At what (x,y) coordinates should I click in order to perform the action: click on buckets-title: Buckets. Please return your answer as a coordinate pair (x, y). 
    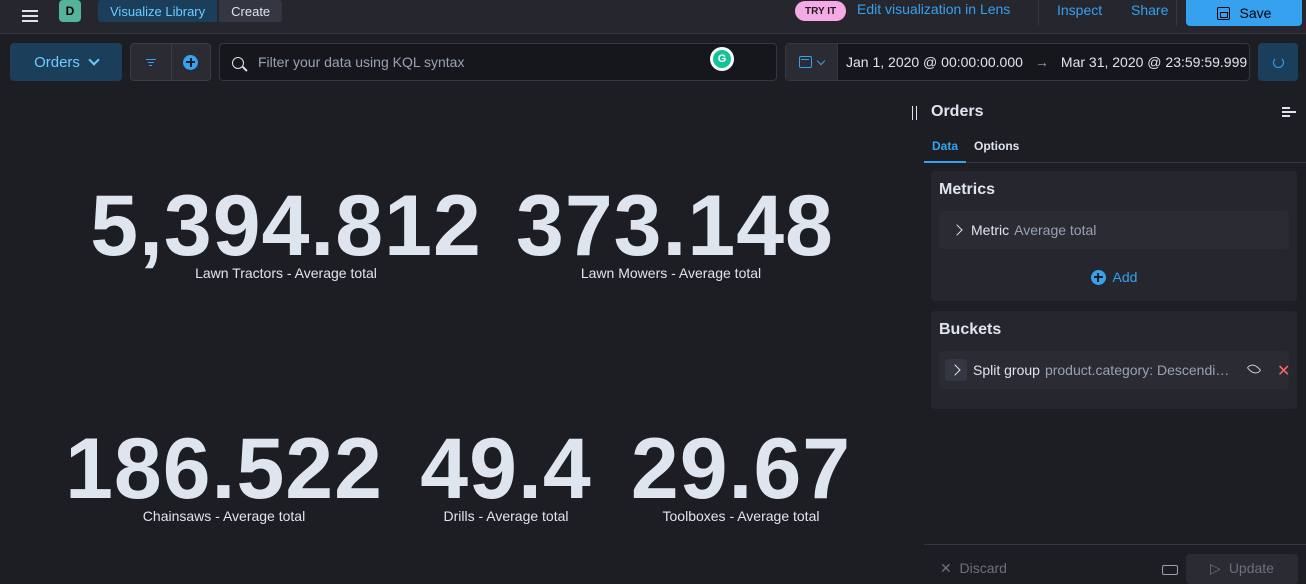
    Looking at the image, I should click on (970, 329).